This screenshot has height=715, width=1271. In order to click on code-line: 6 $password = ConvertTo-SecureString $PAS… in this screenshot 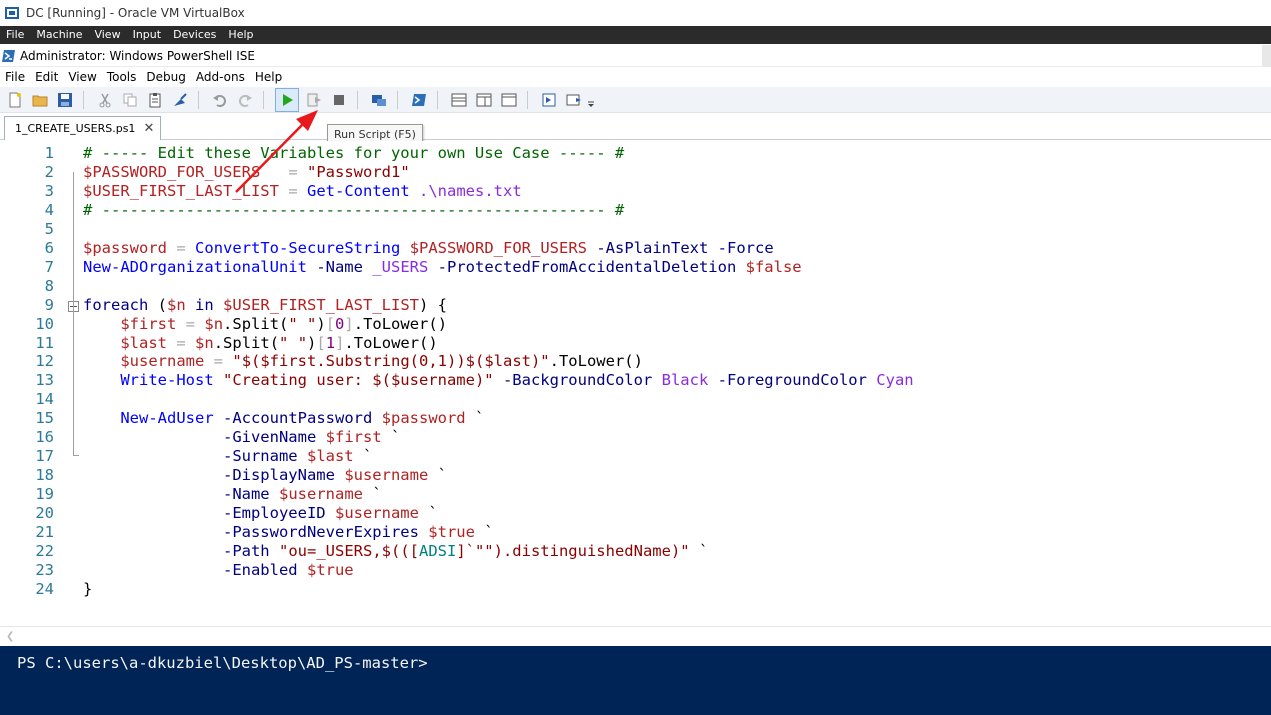, I will do `click(635, 248)`.